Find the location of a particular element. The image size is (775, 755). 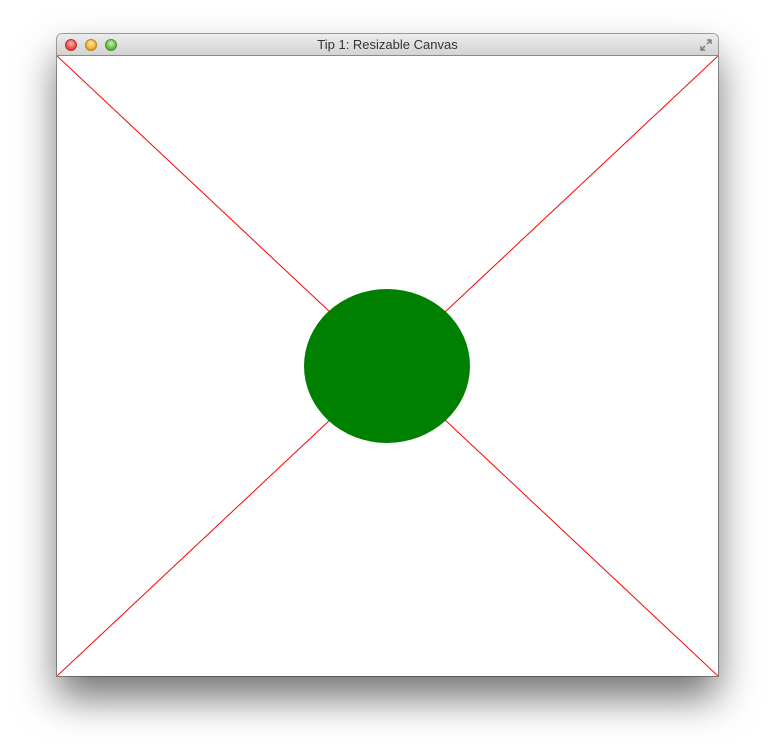

fullscreen-icon is located at coordinates (706, 45).